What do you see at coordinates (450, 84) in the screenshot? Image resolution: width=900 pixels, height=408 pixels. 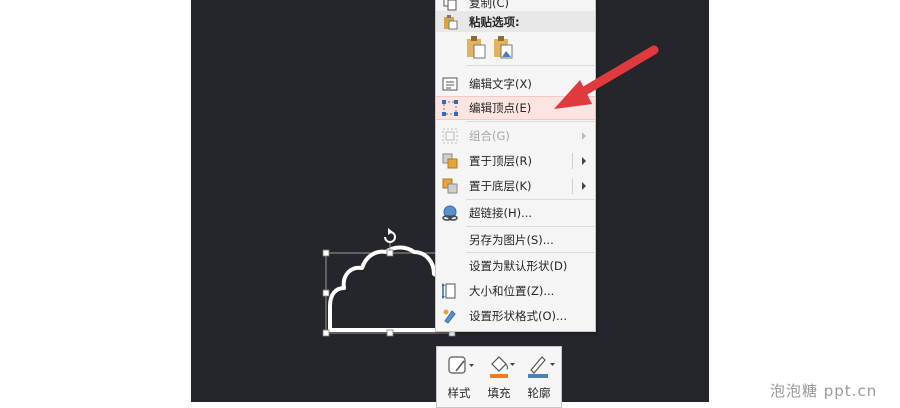 I see `edit-text-icon` at bounding box center [450, 84].